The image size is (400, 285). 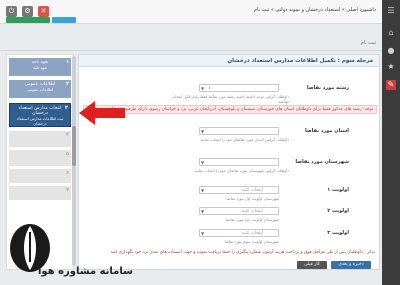 I want to click on page-title: ثبت نام, so click(x=368, y=43).